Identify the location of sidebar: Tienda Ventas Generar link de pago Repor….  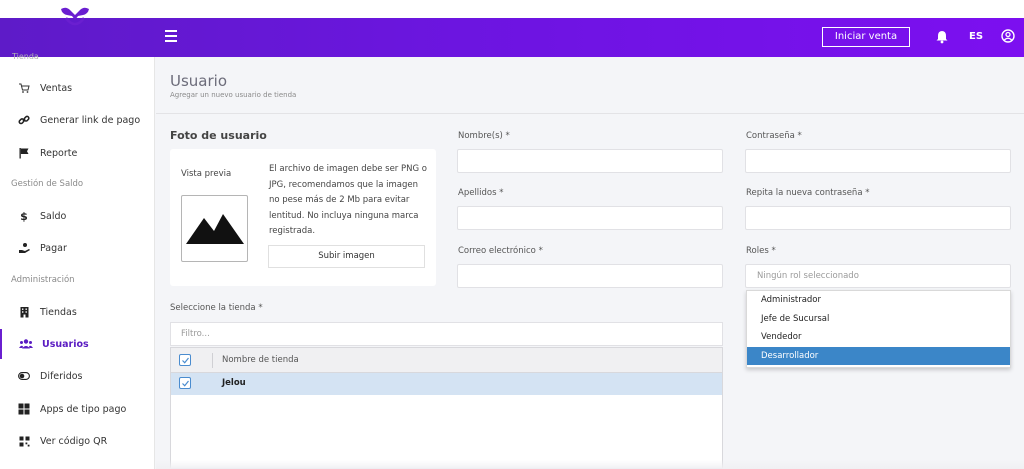
(77, 260).